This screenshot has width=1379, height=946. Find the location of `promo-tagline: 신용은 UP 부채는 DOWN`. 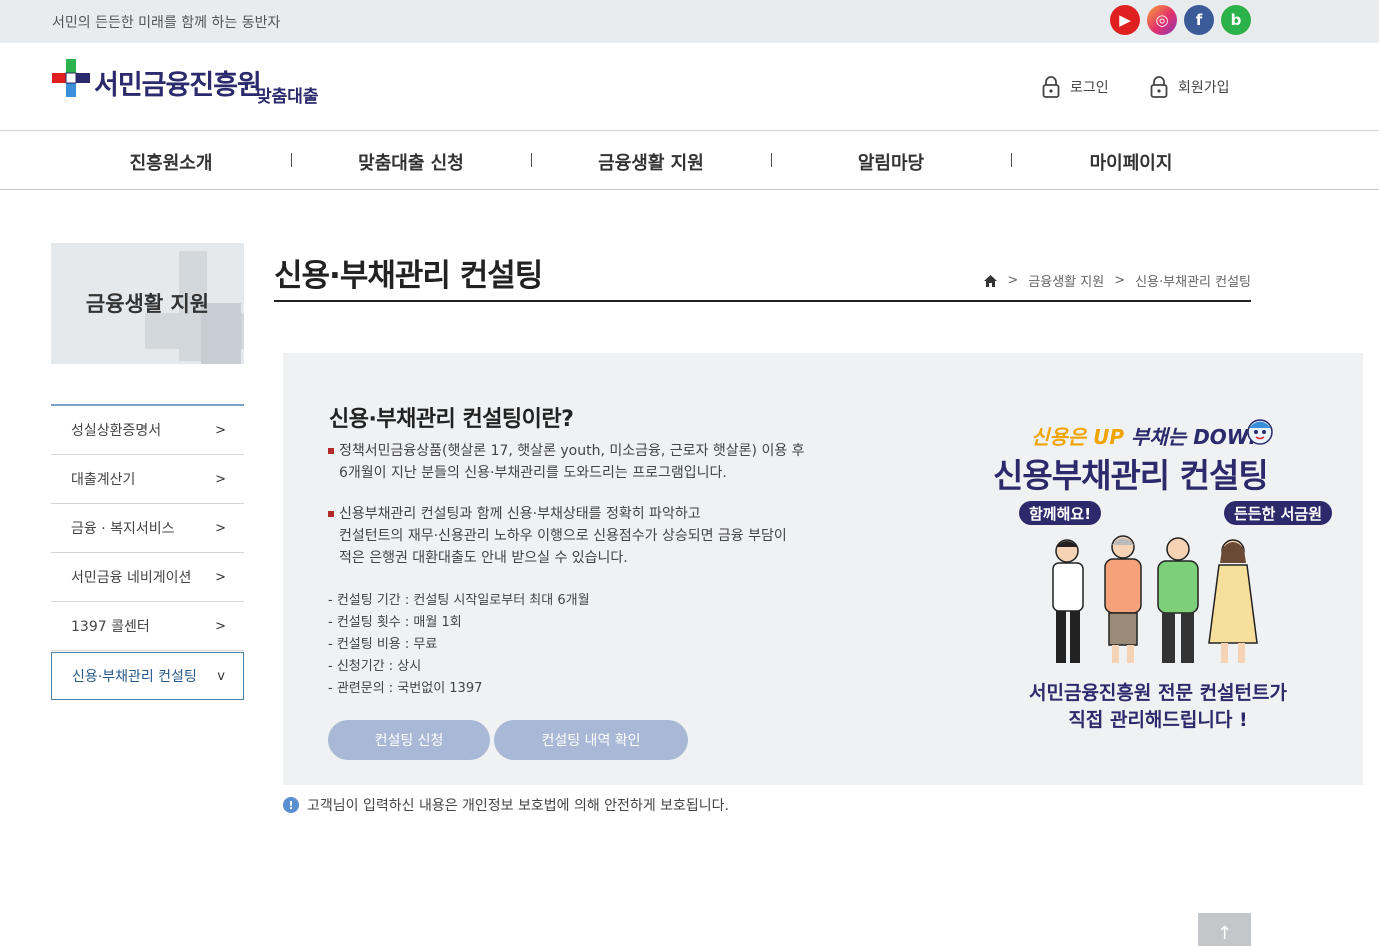

promo-tagline: 신용은 UP 부채는 DOWN is located at coordinates (1148, 435).